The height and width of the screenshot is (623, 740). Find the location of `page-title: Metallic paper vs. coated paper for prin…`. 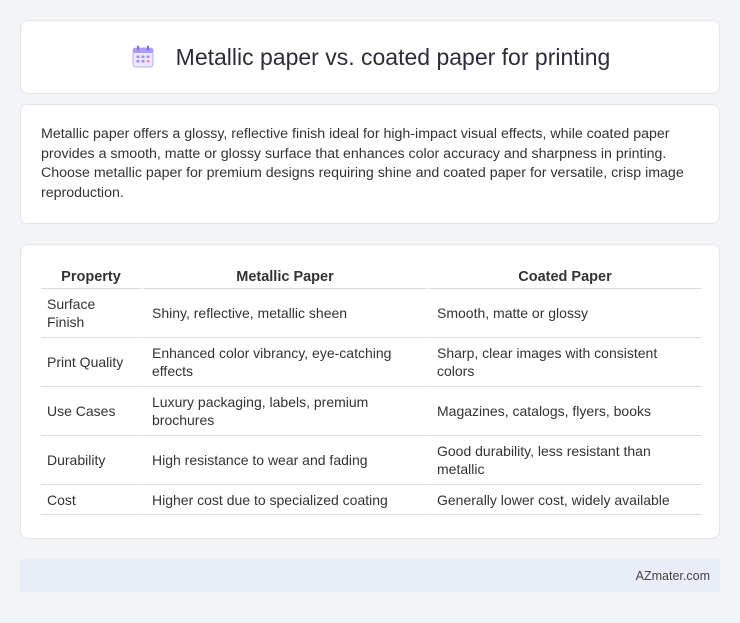

page-title: Metallic paper vs. coated paper for prin… is located at coordinates (393, 56).